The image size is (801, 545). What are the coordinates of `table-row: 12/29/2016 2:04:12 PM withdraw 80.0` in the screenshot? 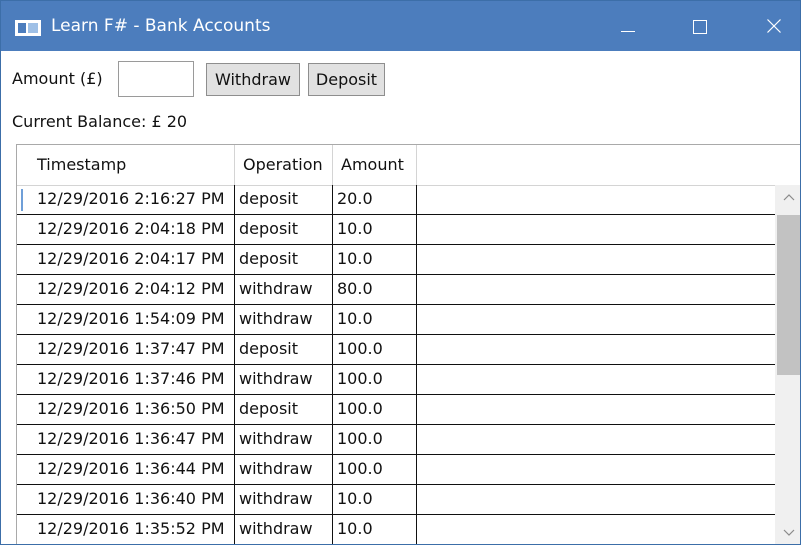 It's located at (396, 290).